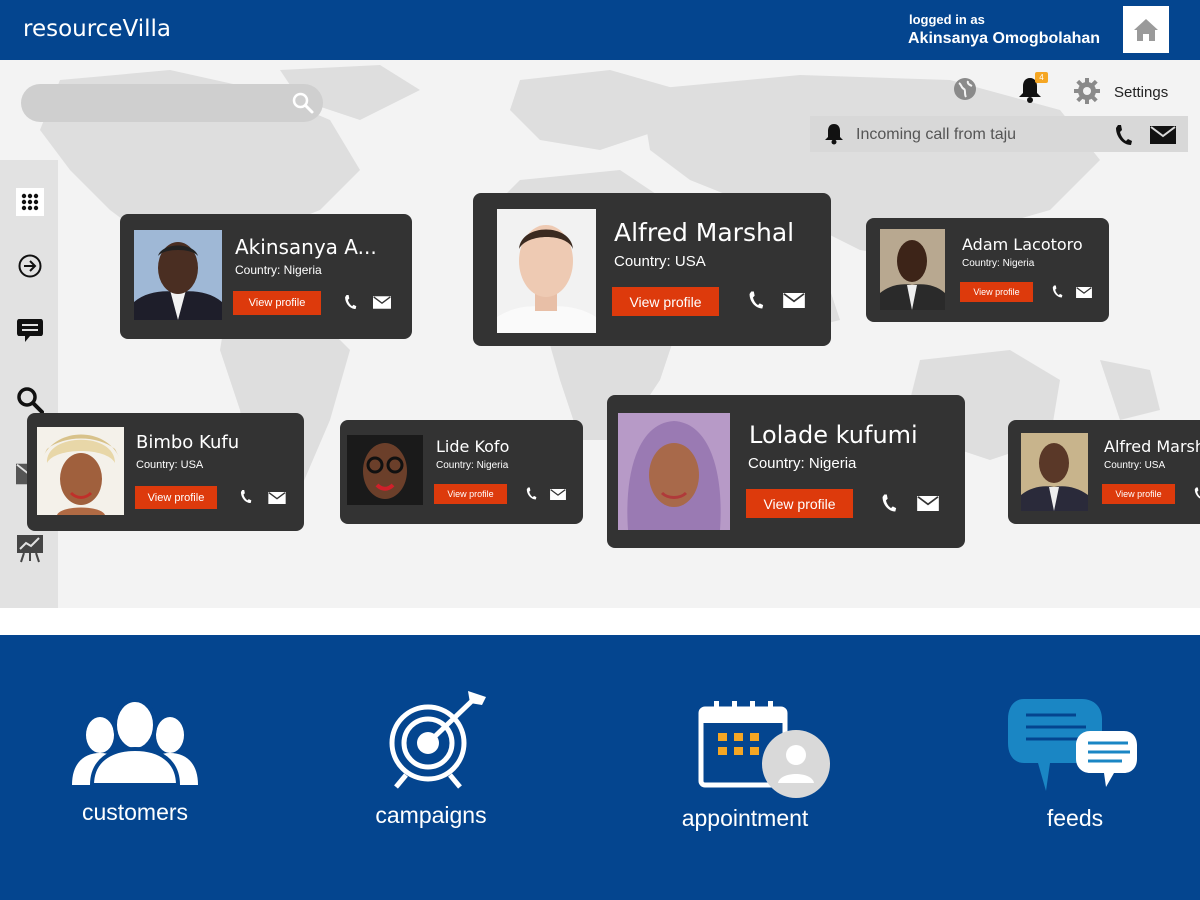 This screenshot has height=900, width=1200. I want to click on notification-count-badge: 4, so click(1041, 77).